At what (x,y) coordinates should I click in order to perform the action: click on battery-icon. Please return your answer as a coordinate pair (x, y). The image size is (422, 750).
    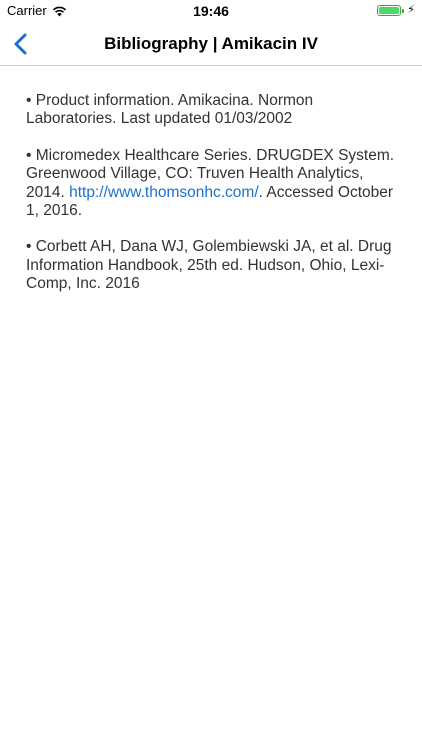
    Looking at the image, I should click on (389, 10).